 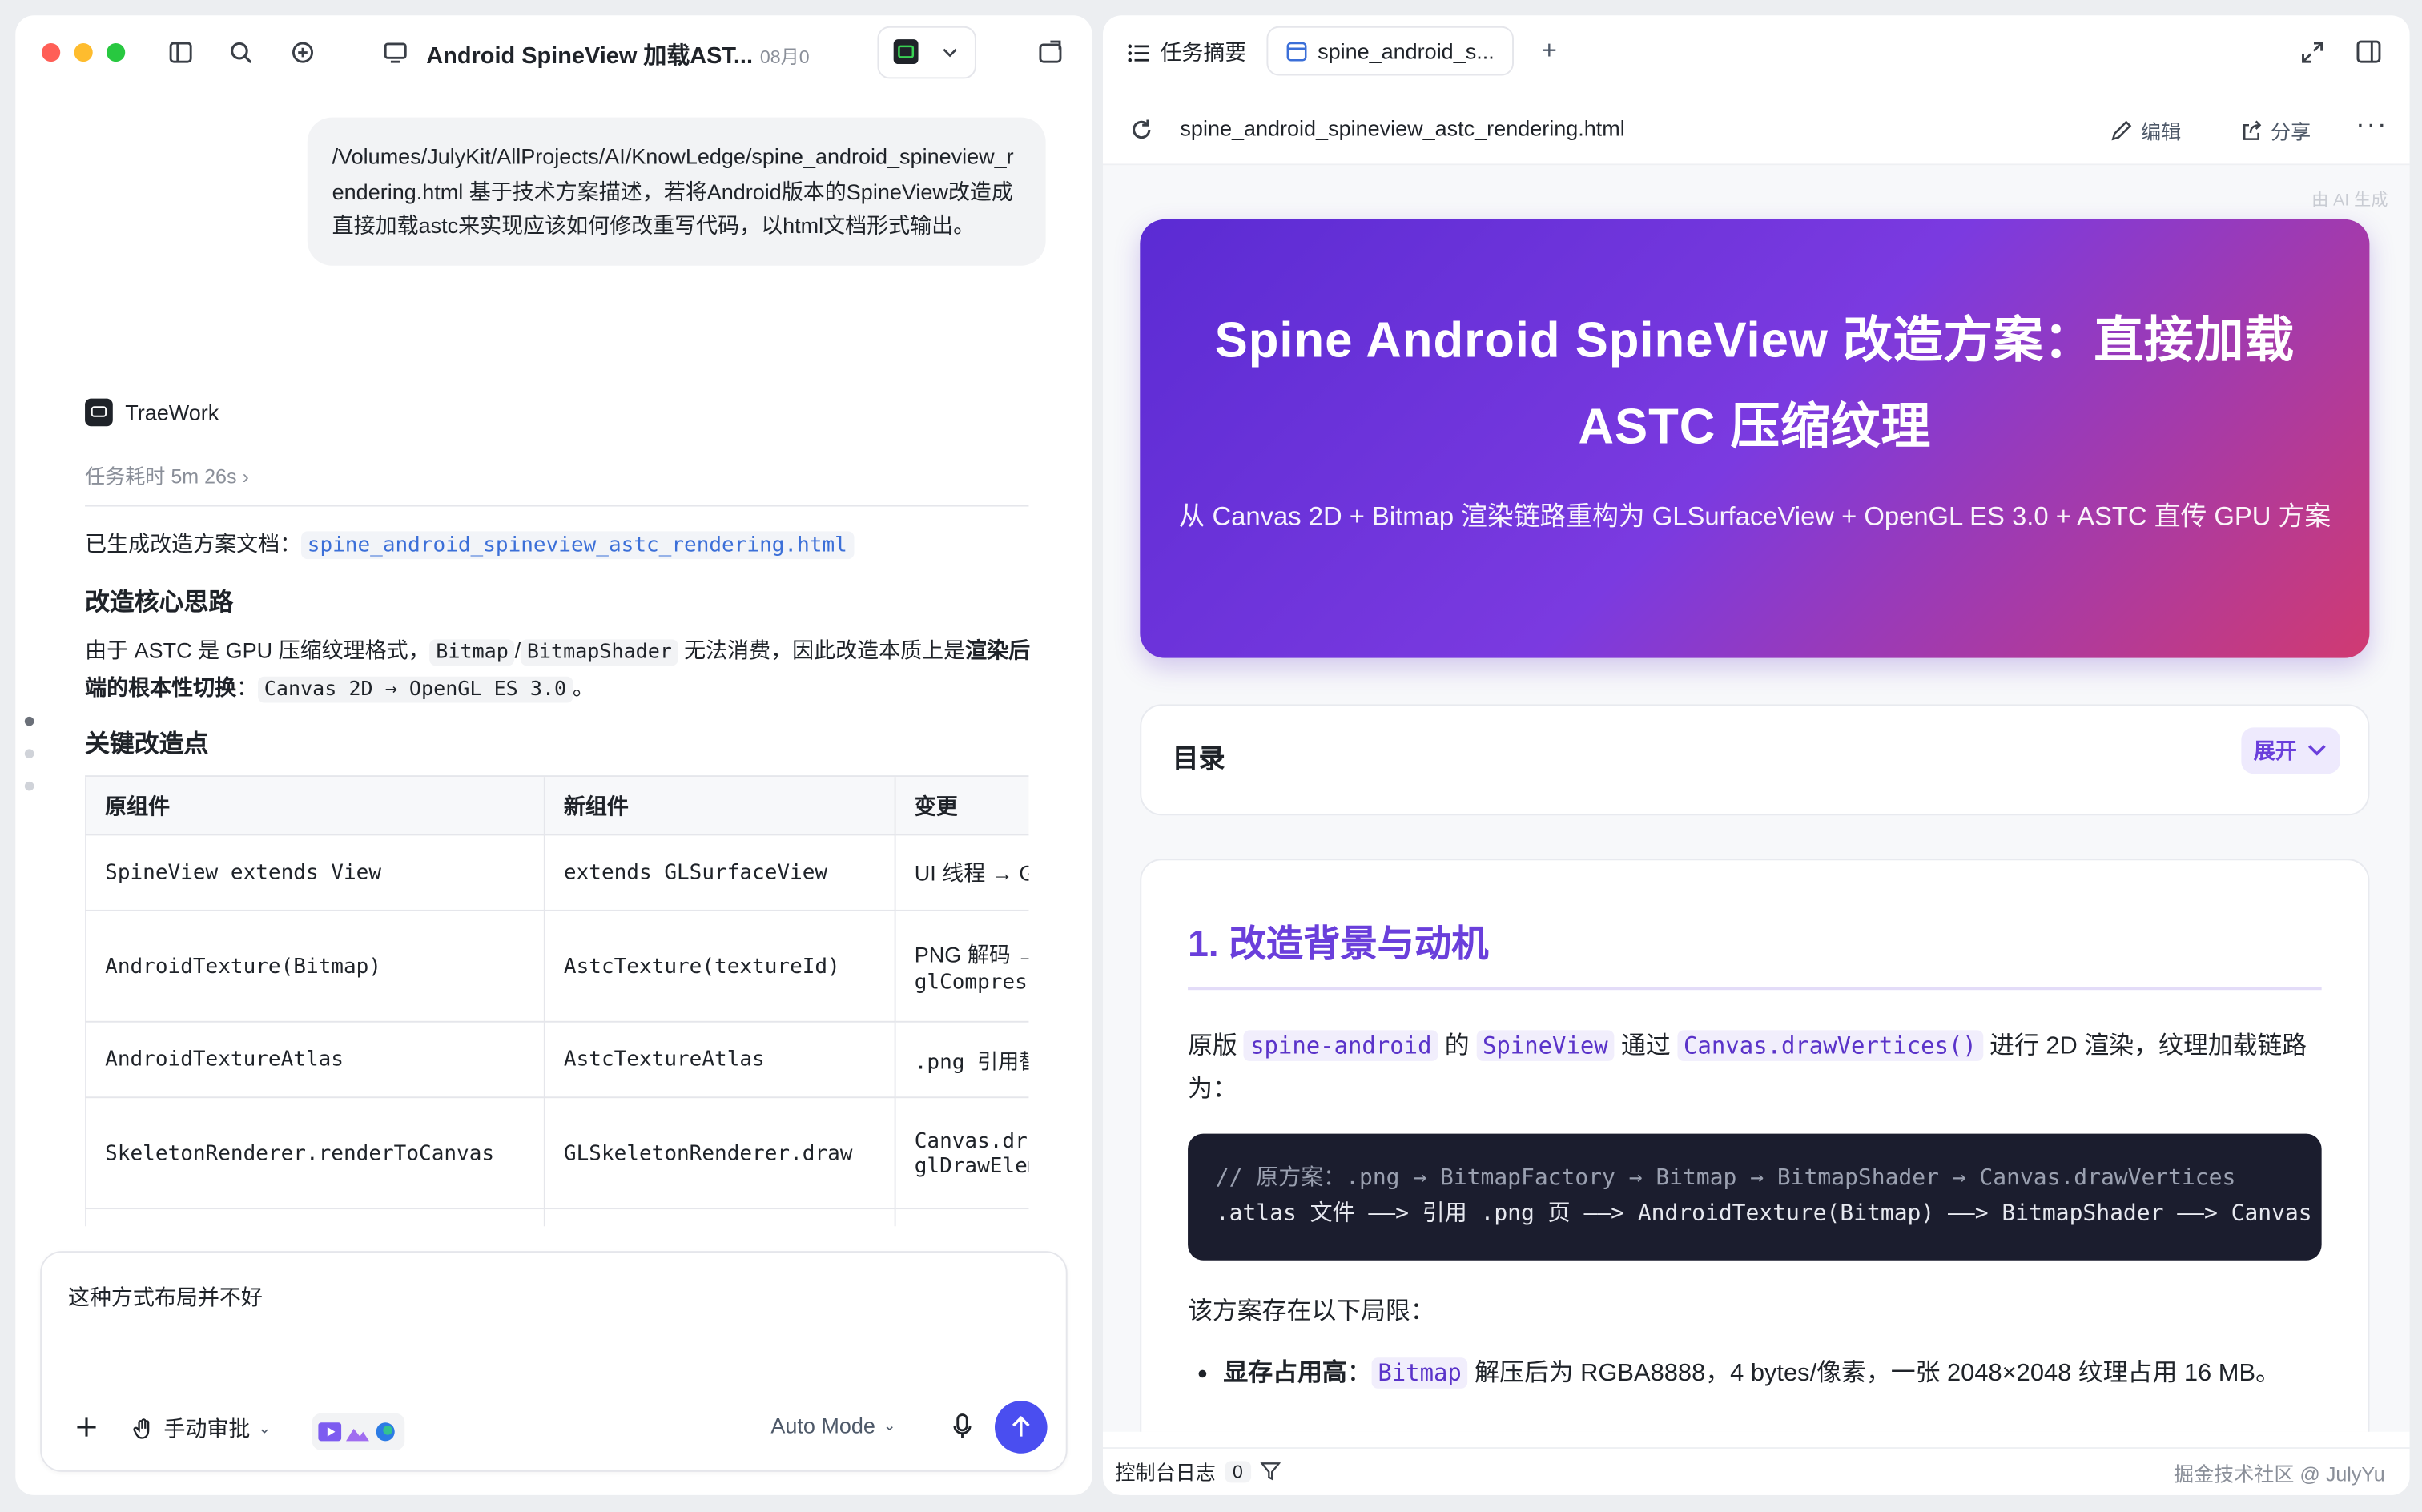 What do you see at coordinates (1138, 52) in the screenshot?
I see `list-icon` at bounding box center [1138, 52].